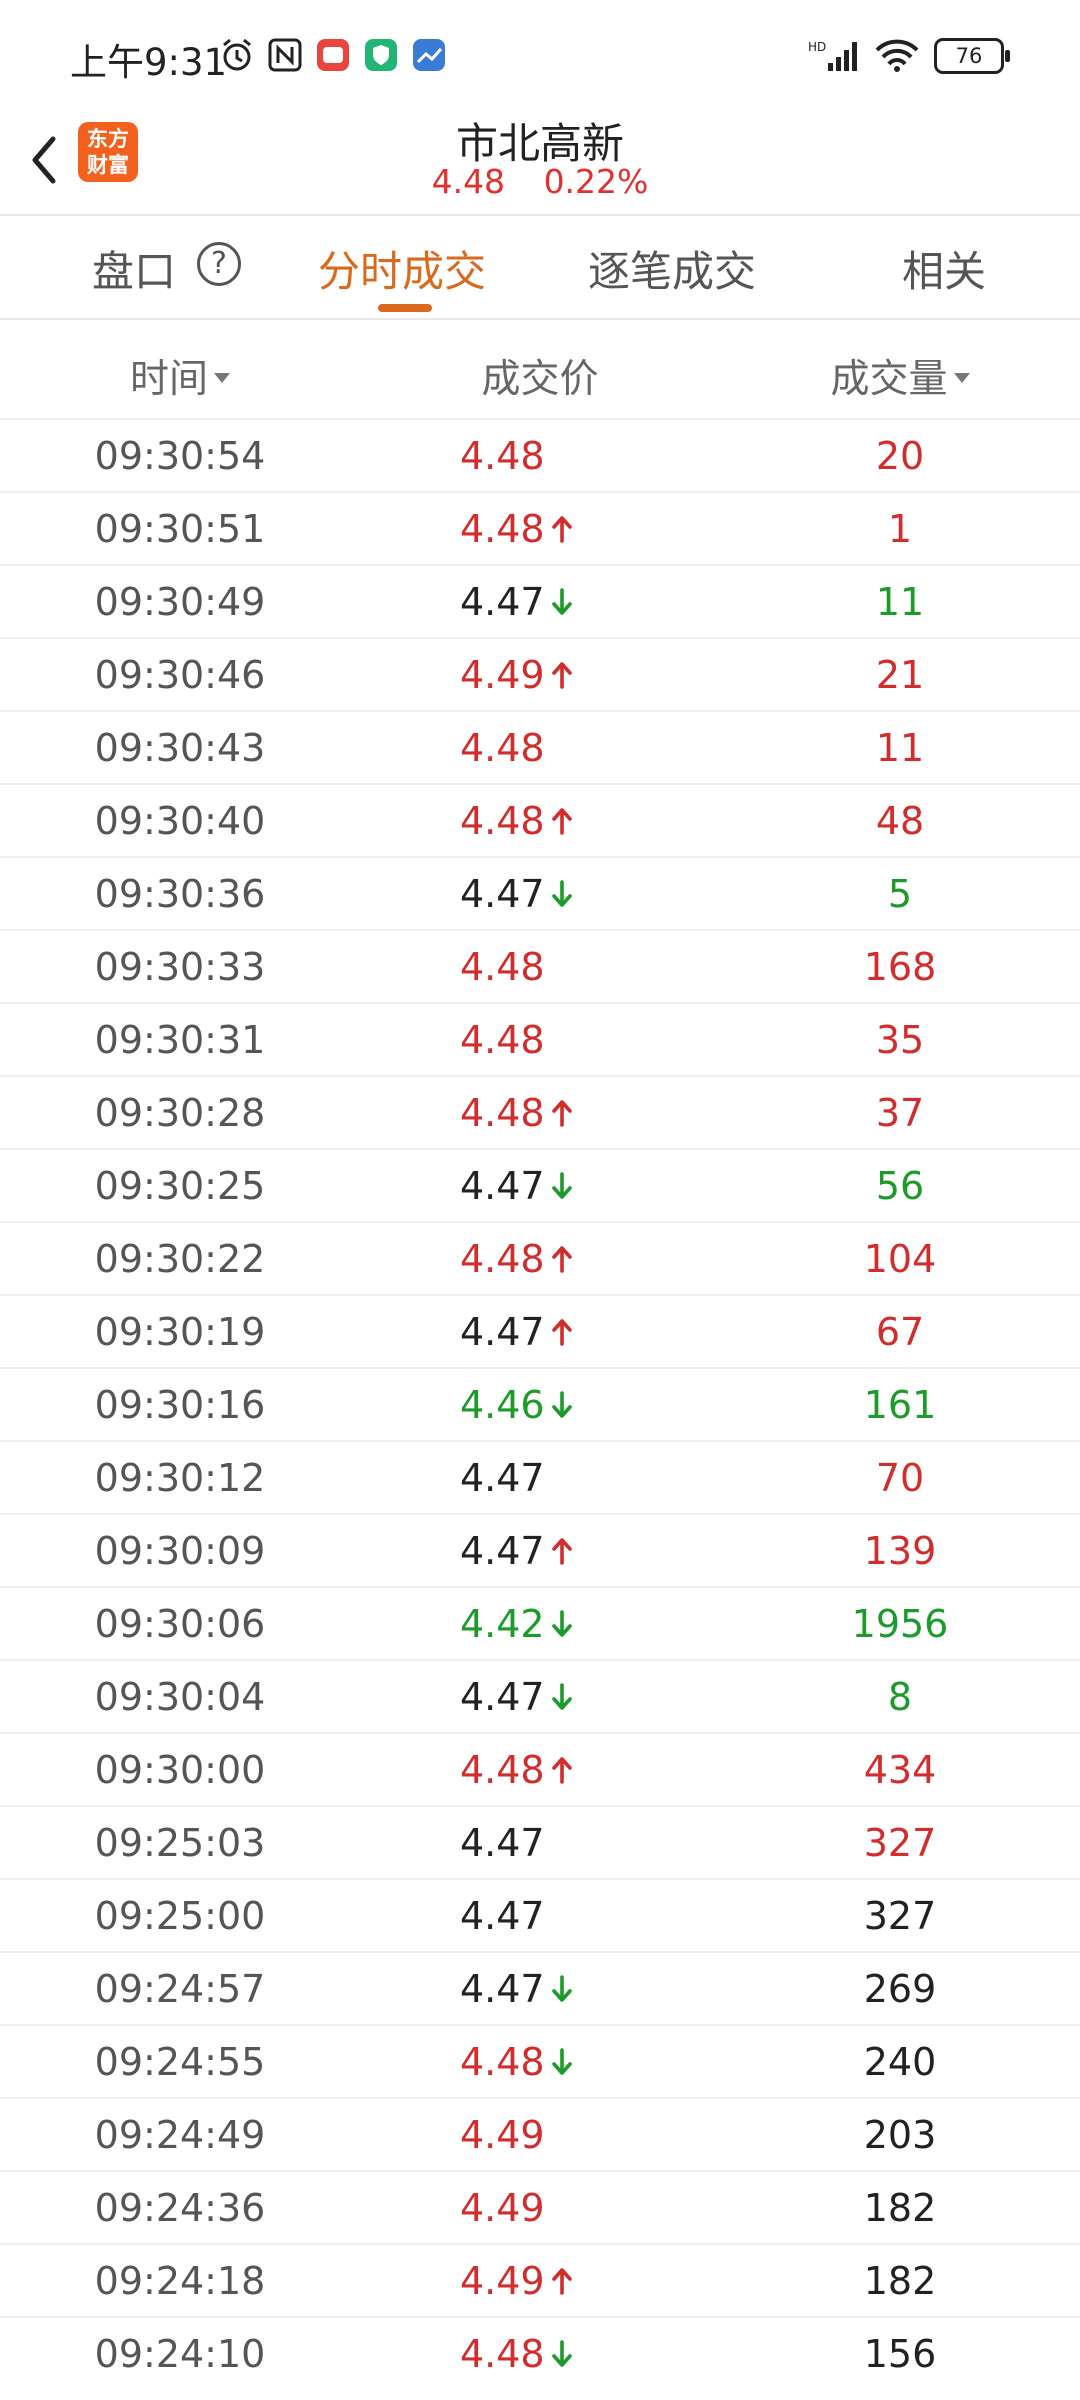 This screenshot has height=2400, width=1080. What do you see at coordinates (540, 1330) in the screenshot?
I see `table-row: 09:30:19 4.47 67` at bounding box center [540, 1330].